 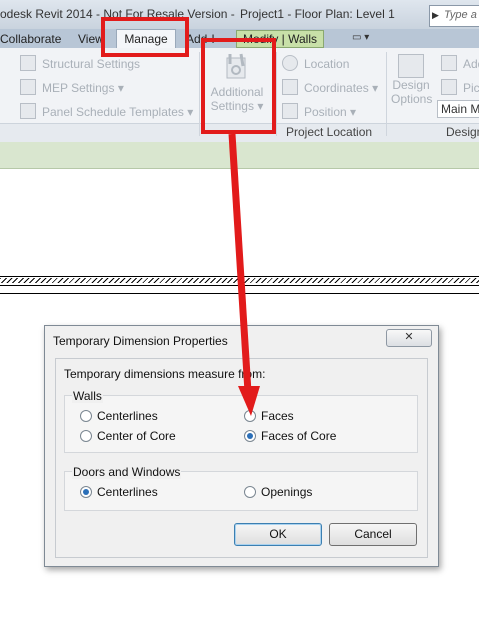 I want to click on arrow-shaft, so click(x=240, y=263).